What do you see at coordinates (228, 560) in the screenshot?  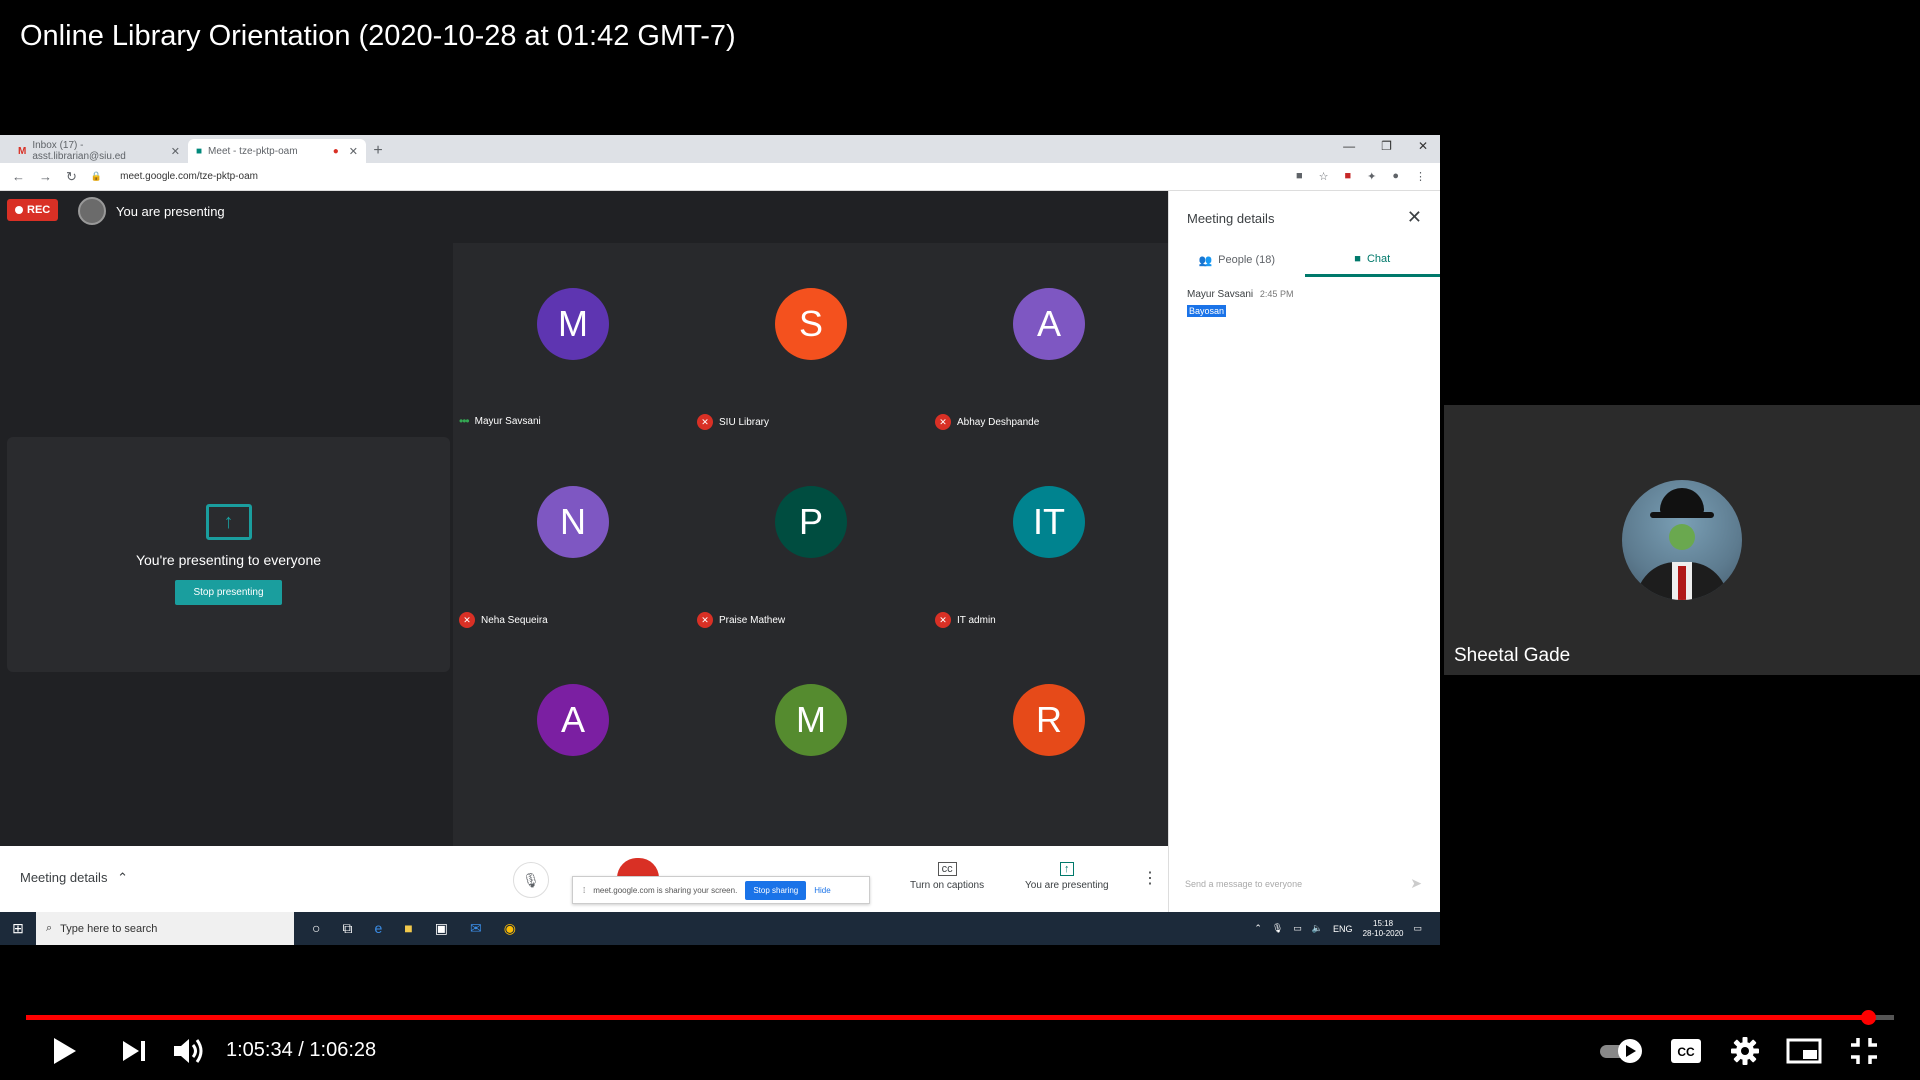 I see `presenting-text: You're presenting to everyone` at bounding box center [228, 560].